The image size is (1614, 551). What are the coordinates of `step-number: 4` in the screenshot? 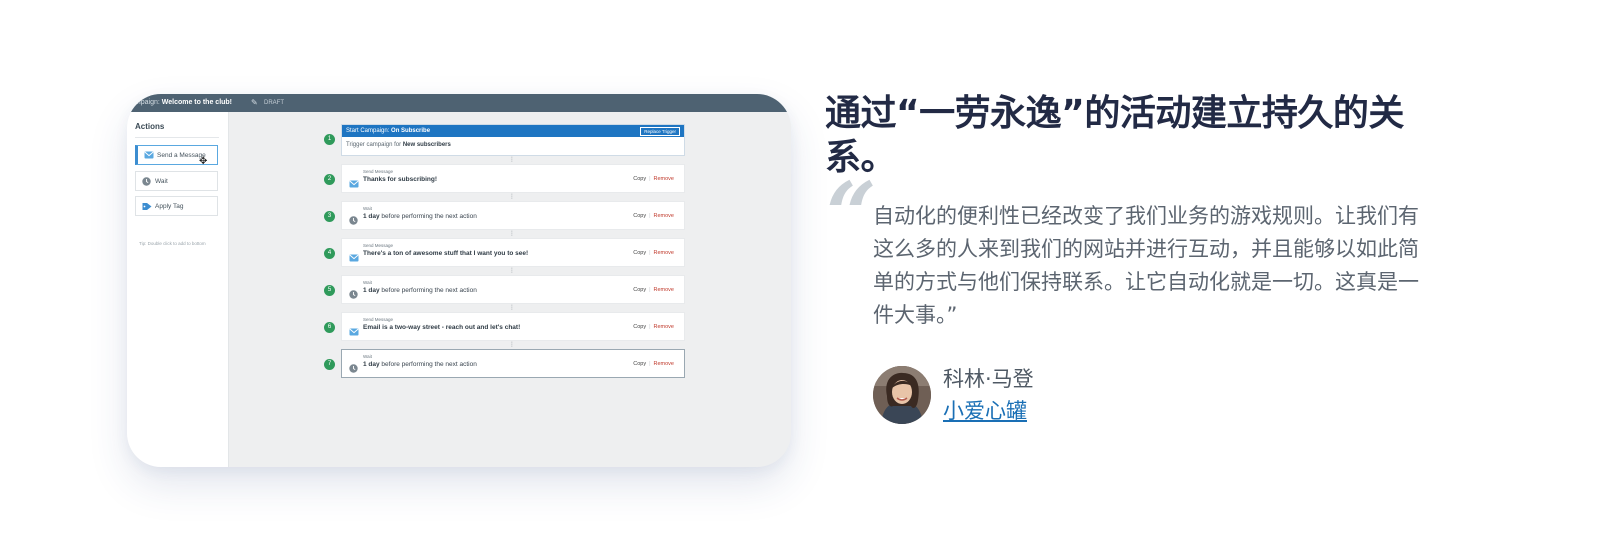 It's located at (329, 253).